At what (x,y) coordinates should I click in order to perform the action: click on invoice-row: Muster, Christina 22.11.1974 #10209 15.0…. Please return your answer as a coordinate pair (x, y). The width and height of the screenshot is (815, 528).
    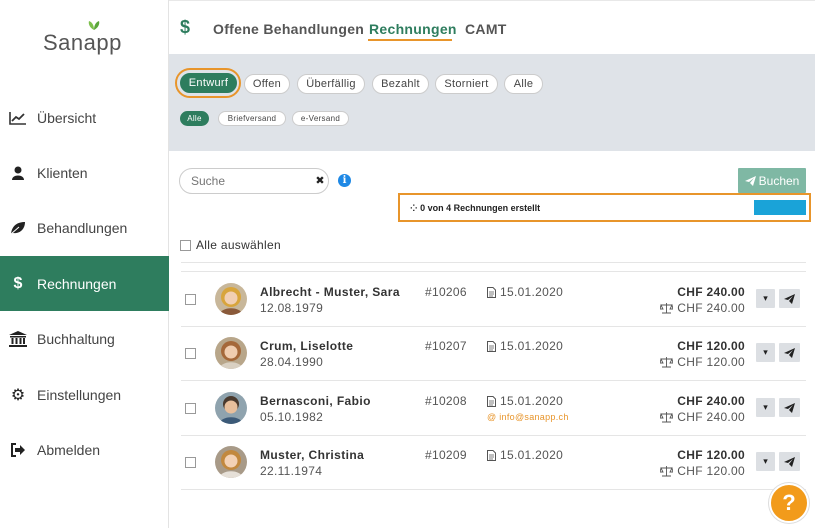
    Looking at the image, I should click on (493, 462).